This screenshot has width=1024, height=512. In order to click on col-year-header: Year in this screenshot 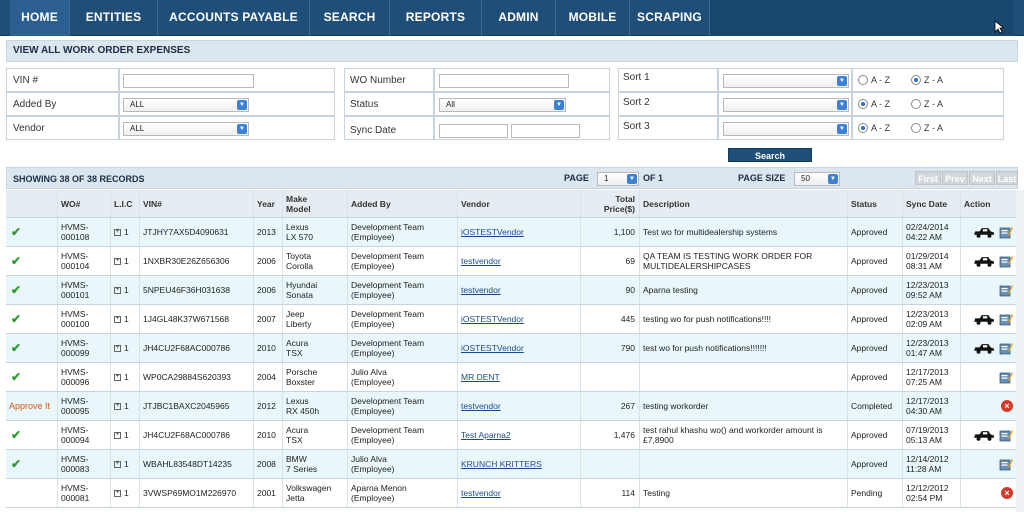, I will do `click(268, 203)`.